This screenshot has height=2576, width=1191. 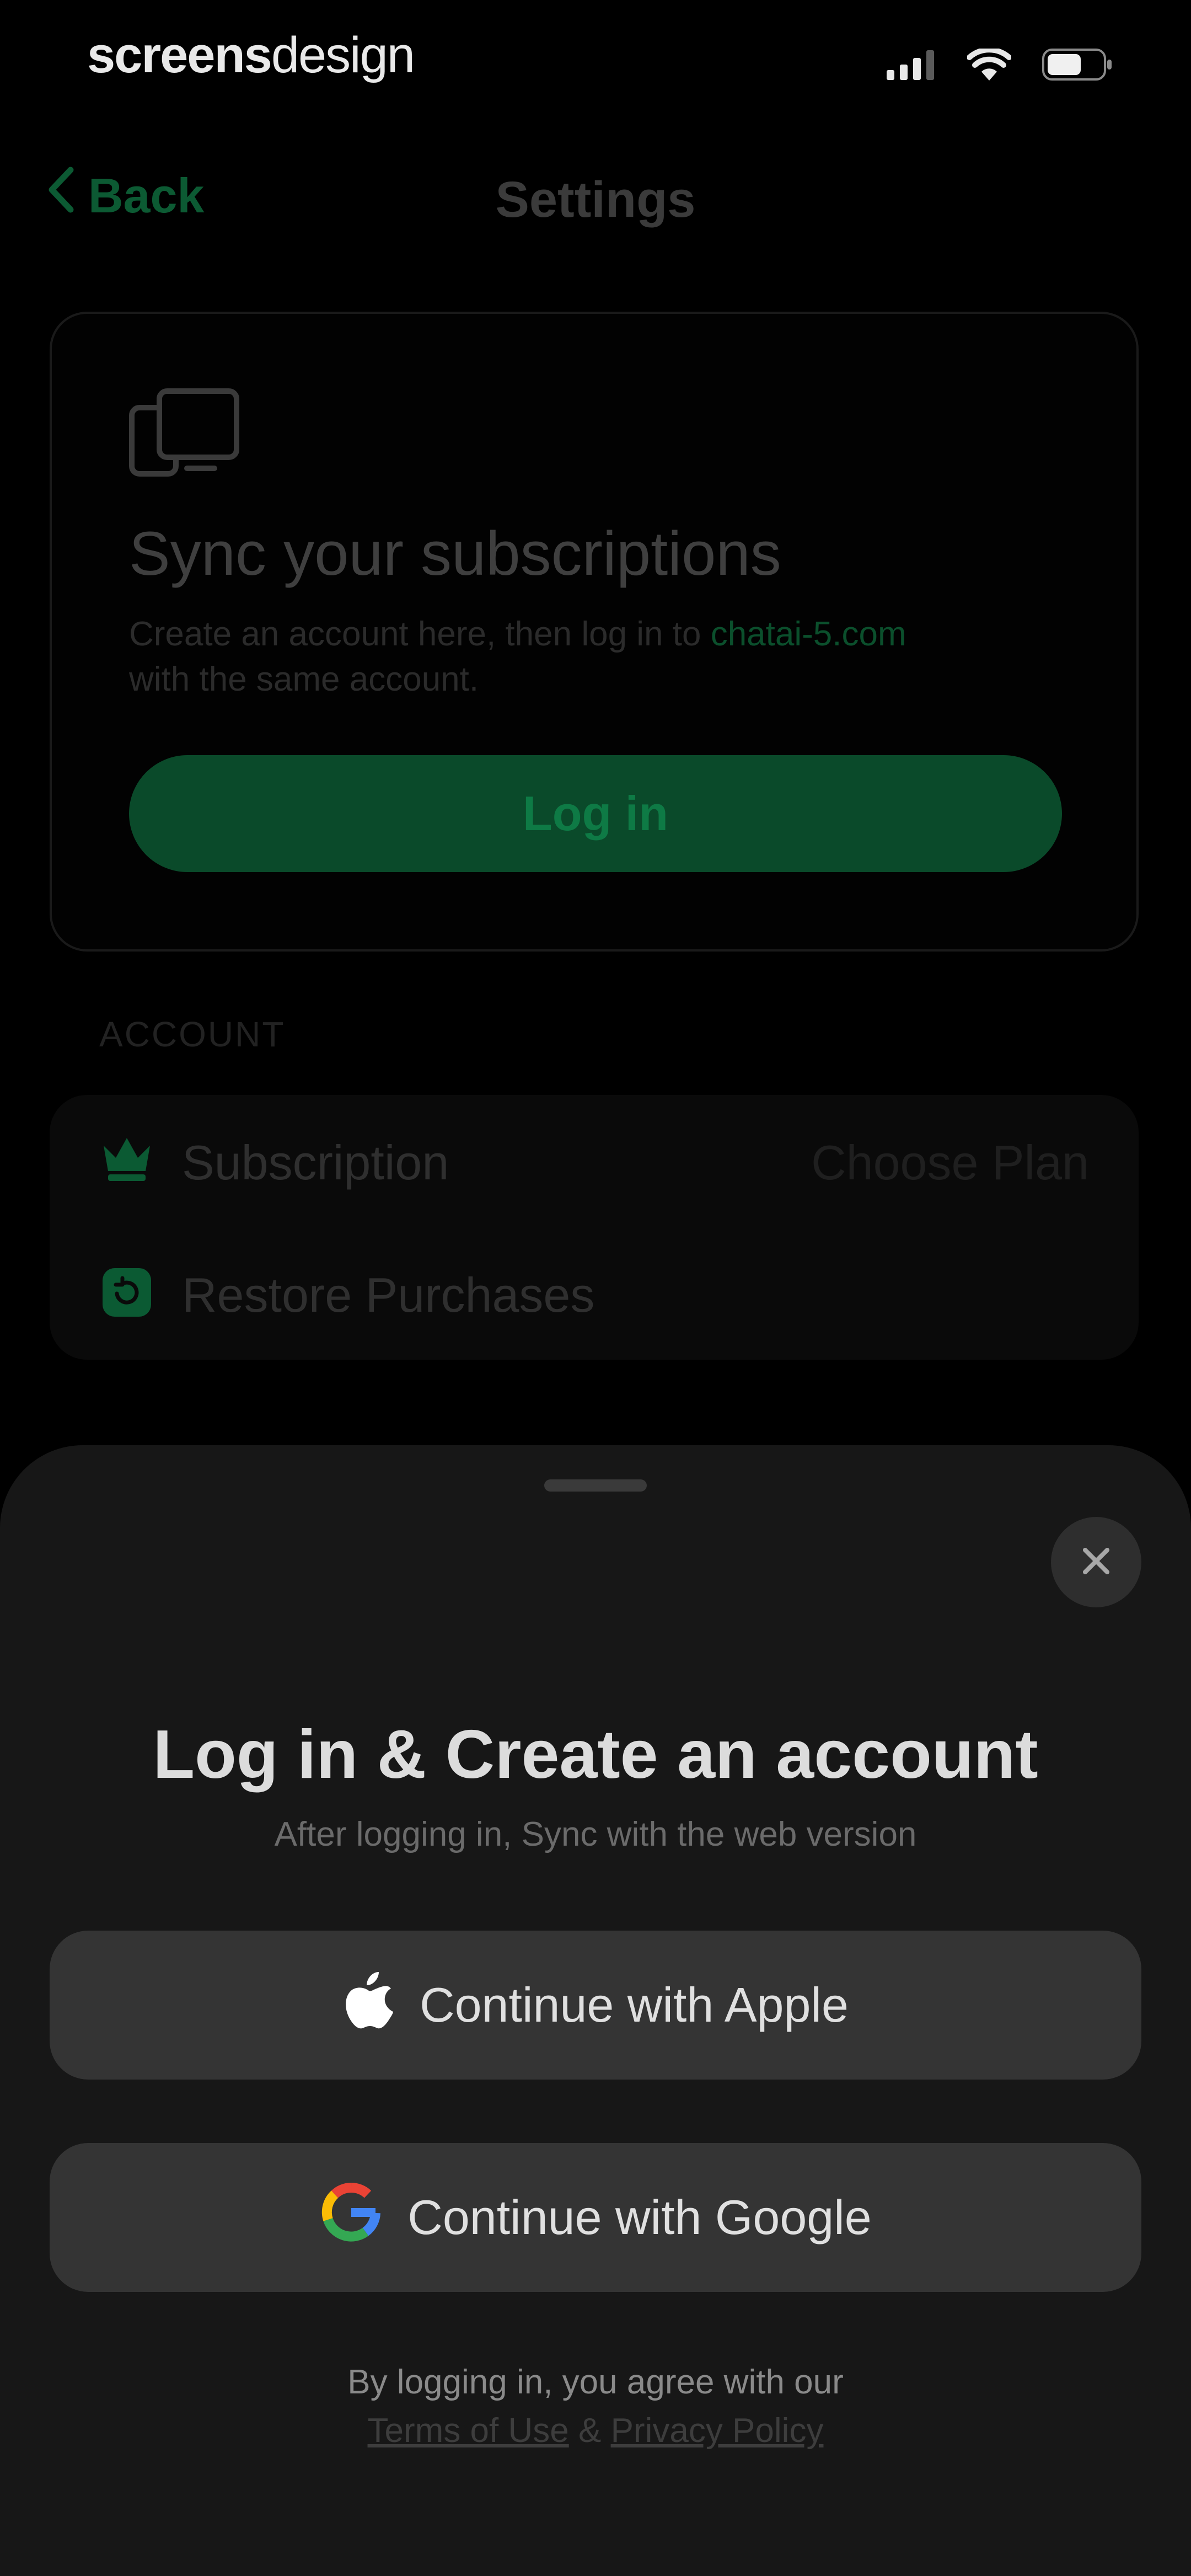 I want to click on status-bar: screensdesign, so click(x=595, y=60).